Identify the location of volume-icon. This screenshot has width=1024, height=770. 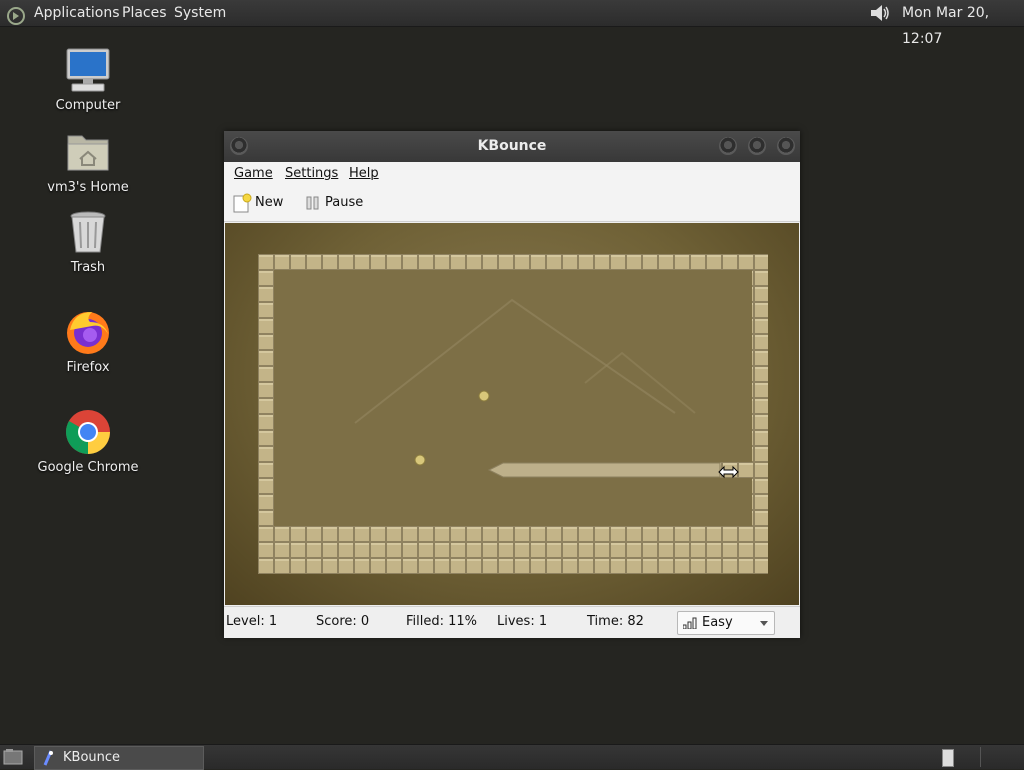
(880, 13).